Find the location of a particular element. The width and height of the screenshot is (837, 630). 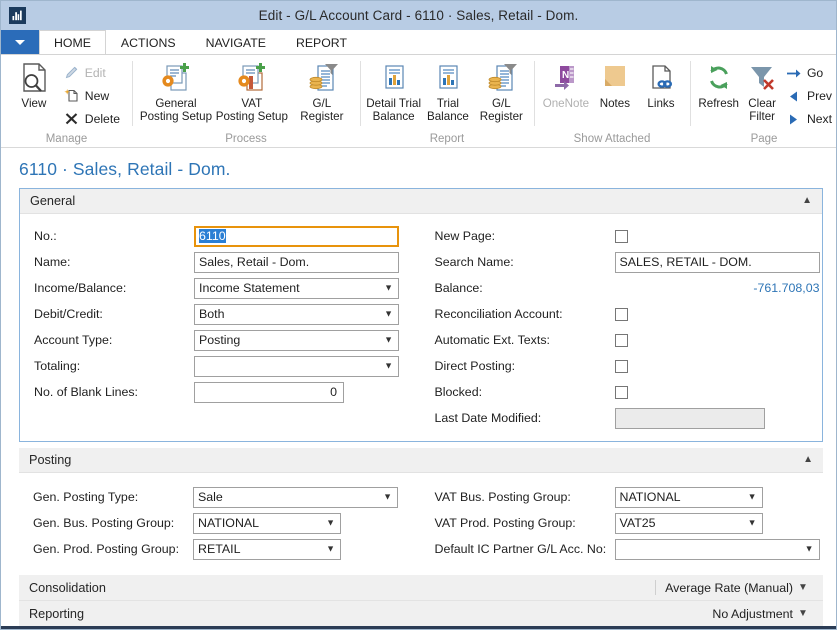

gl-register-process-button: G/L Register is located at coordinates (322, 91).